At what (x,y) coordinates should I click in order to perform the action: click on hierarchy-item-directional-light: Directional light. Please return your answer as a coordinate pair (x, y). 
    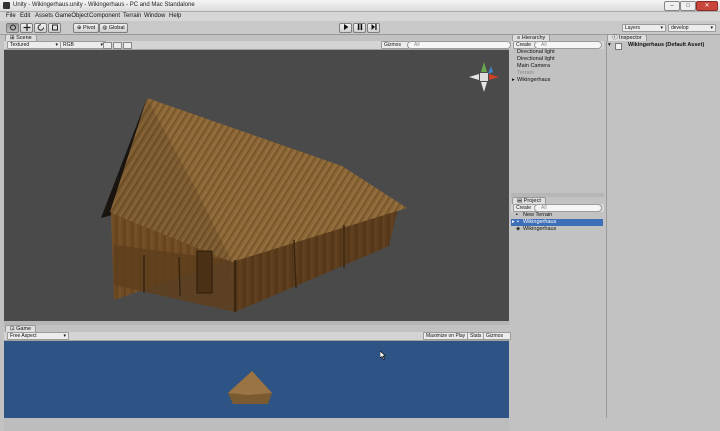
    Looking at the image, I should click on (536, 52).